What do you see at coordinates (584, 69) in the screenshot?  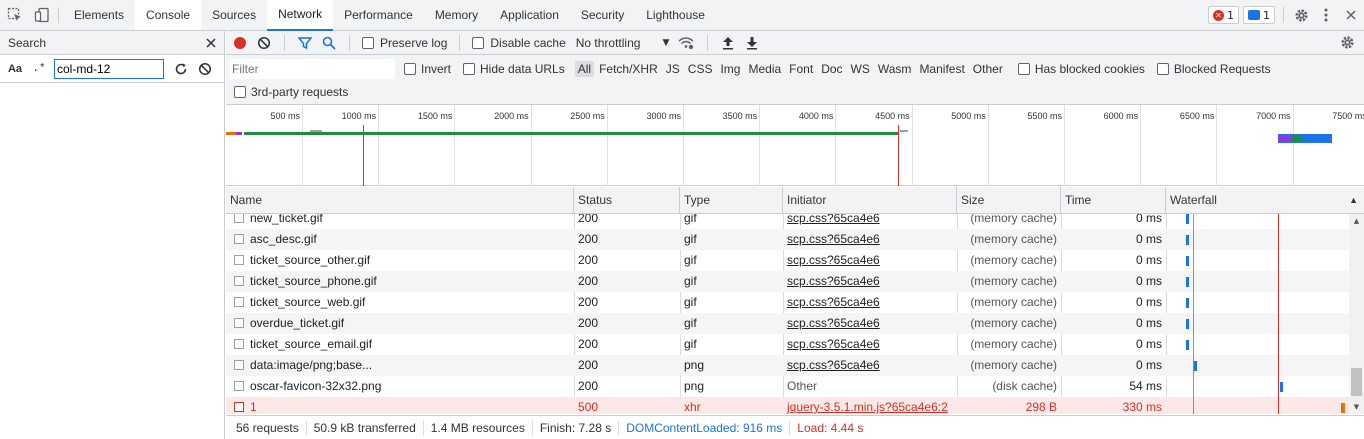 I see `filter-type-all: All` at bounding box center [584, 69].